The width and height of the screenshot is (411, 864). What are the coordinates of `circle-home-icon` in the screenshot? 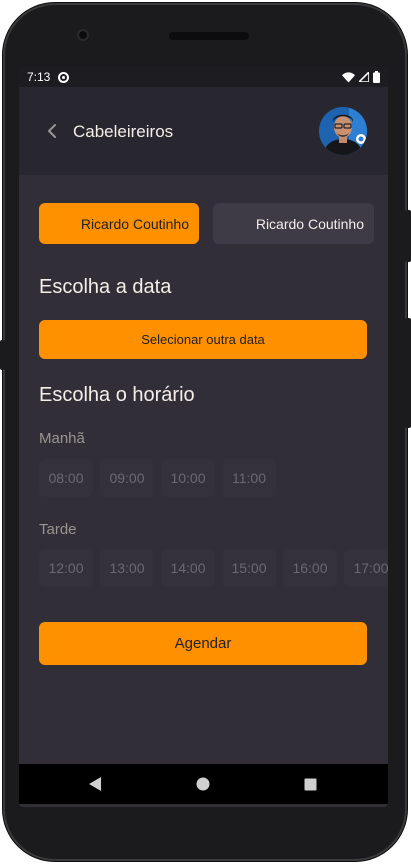 It's located at (203, 784).